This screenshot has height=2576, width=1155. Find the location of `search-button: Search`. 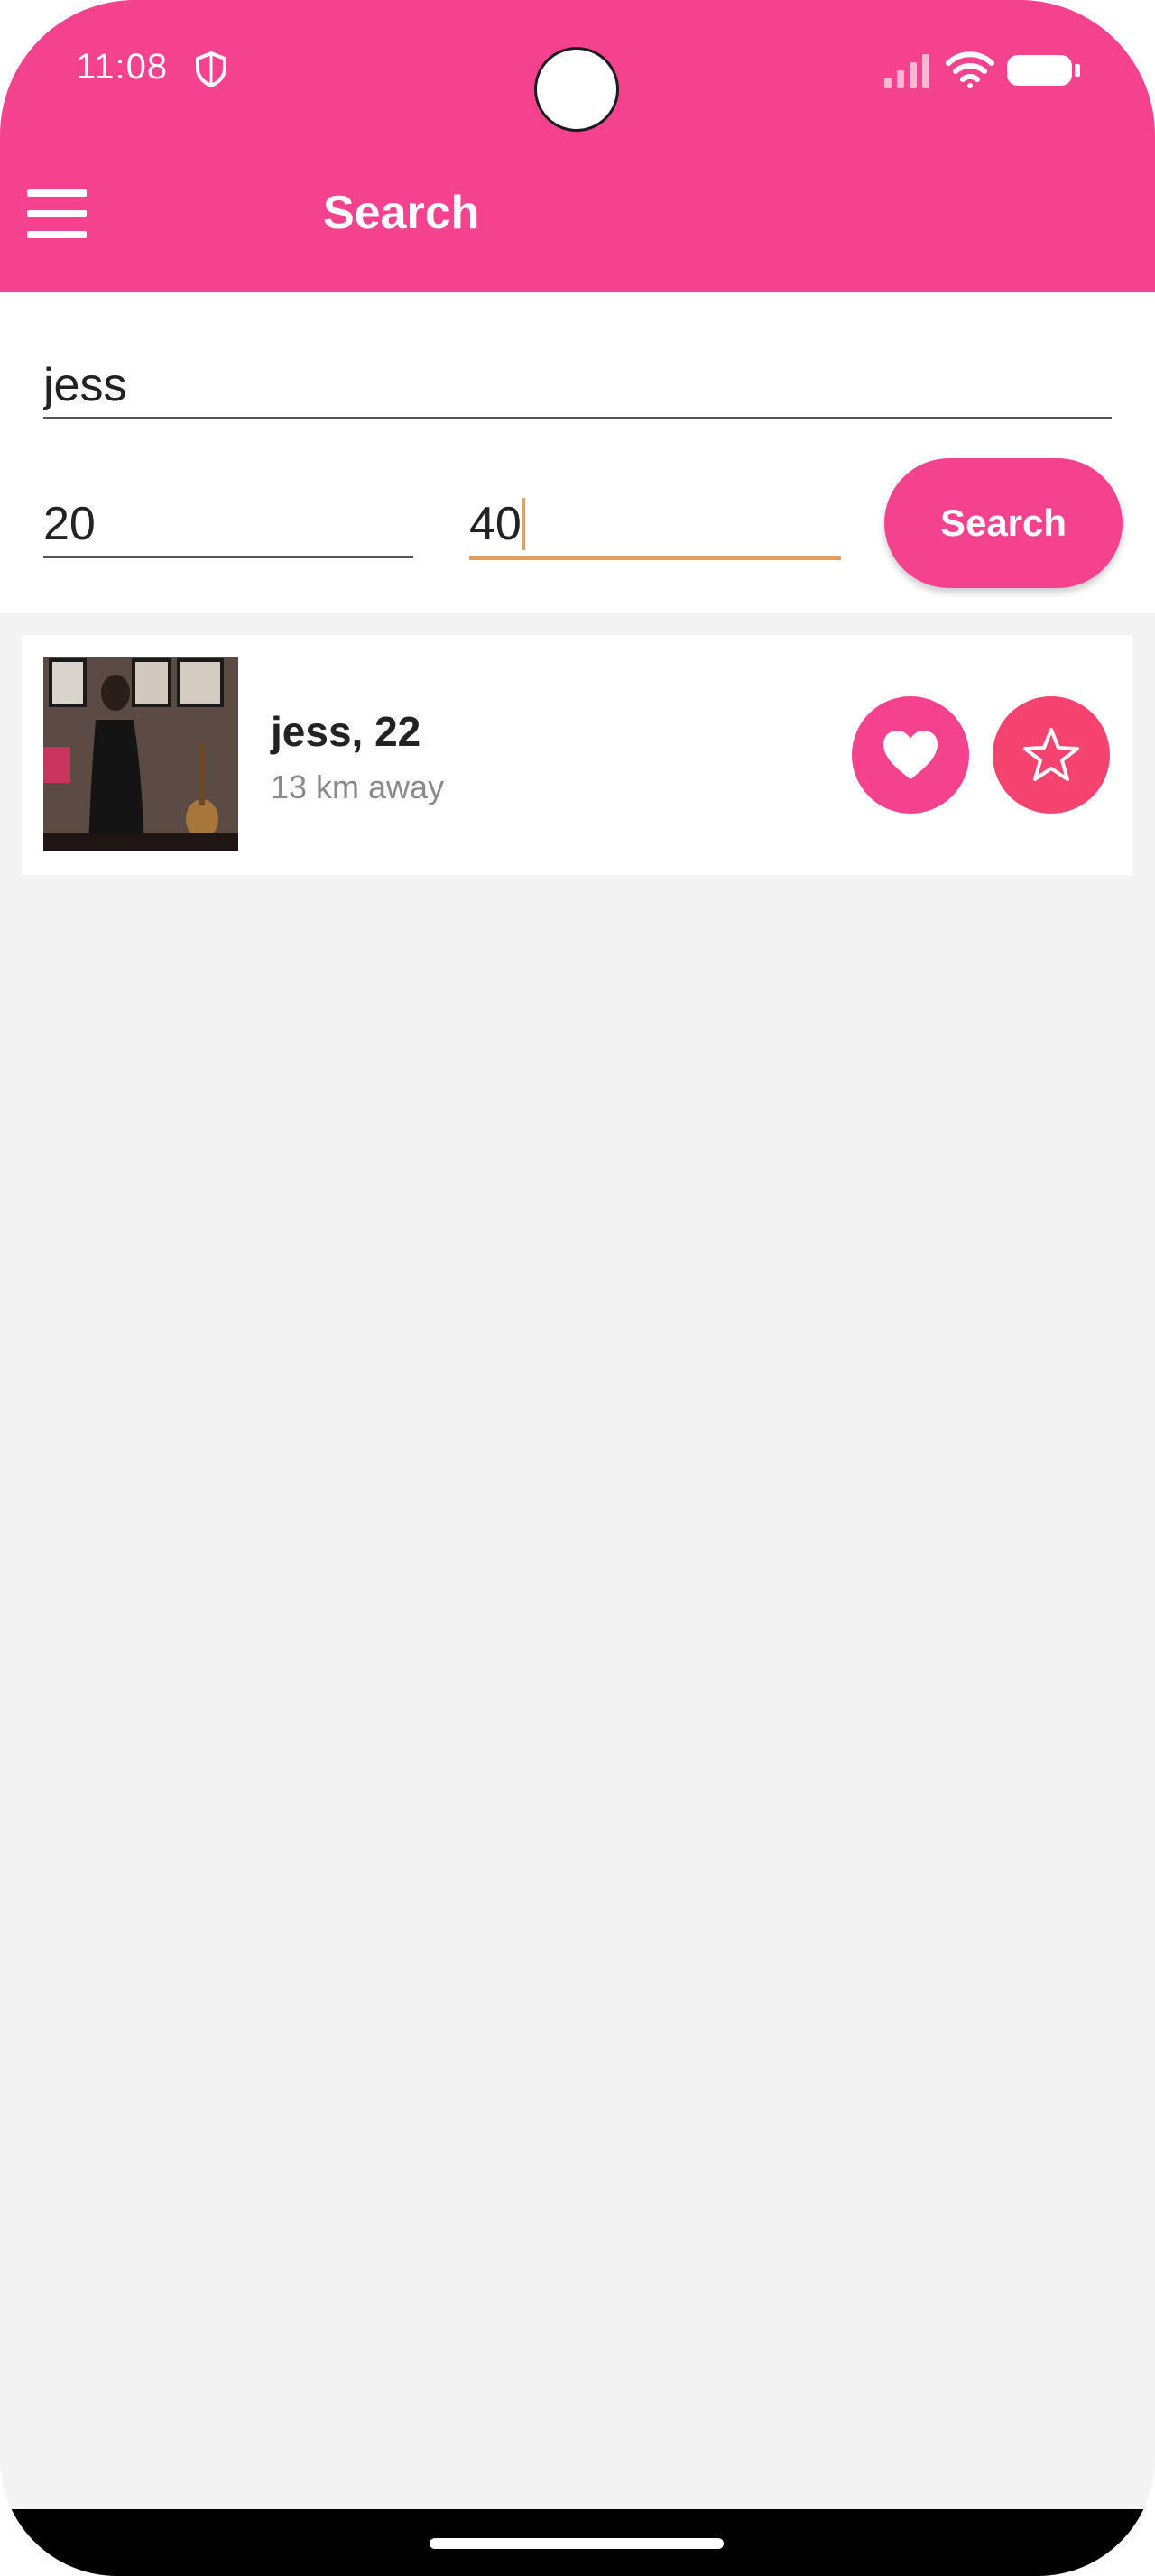

search-button: Search is located at coordinates (1004, 523).